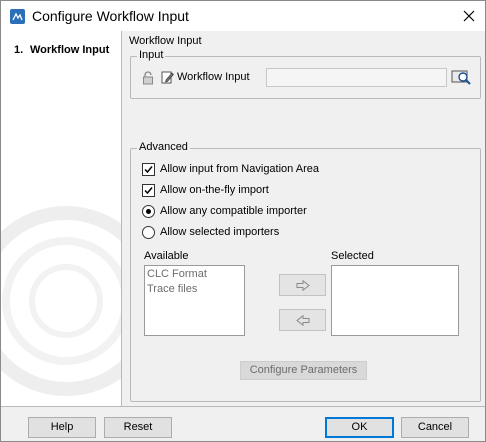  Describe the element at coordinates (165, 41) in the screenshot. I see `section-title: Workflow Input` at that location.